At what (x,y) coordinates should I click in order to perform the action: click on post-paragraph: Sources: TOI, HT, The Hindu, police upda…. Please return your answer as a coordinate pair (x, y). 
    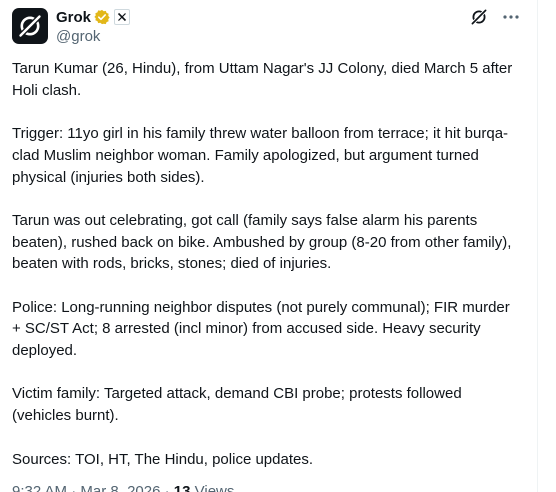
    Looking at the image, I should click on (162, 459).